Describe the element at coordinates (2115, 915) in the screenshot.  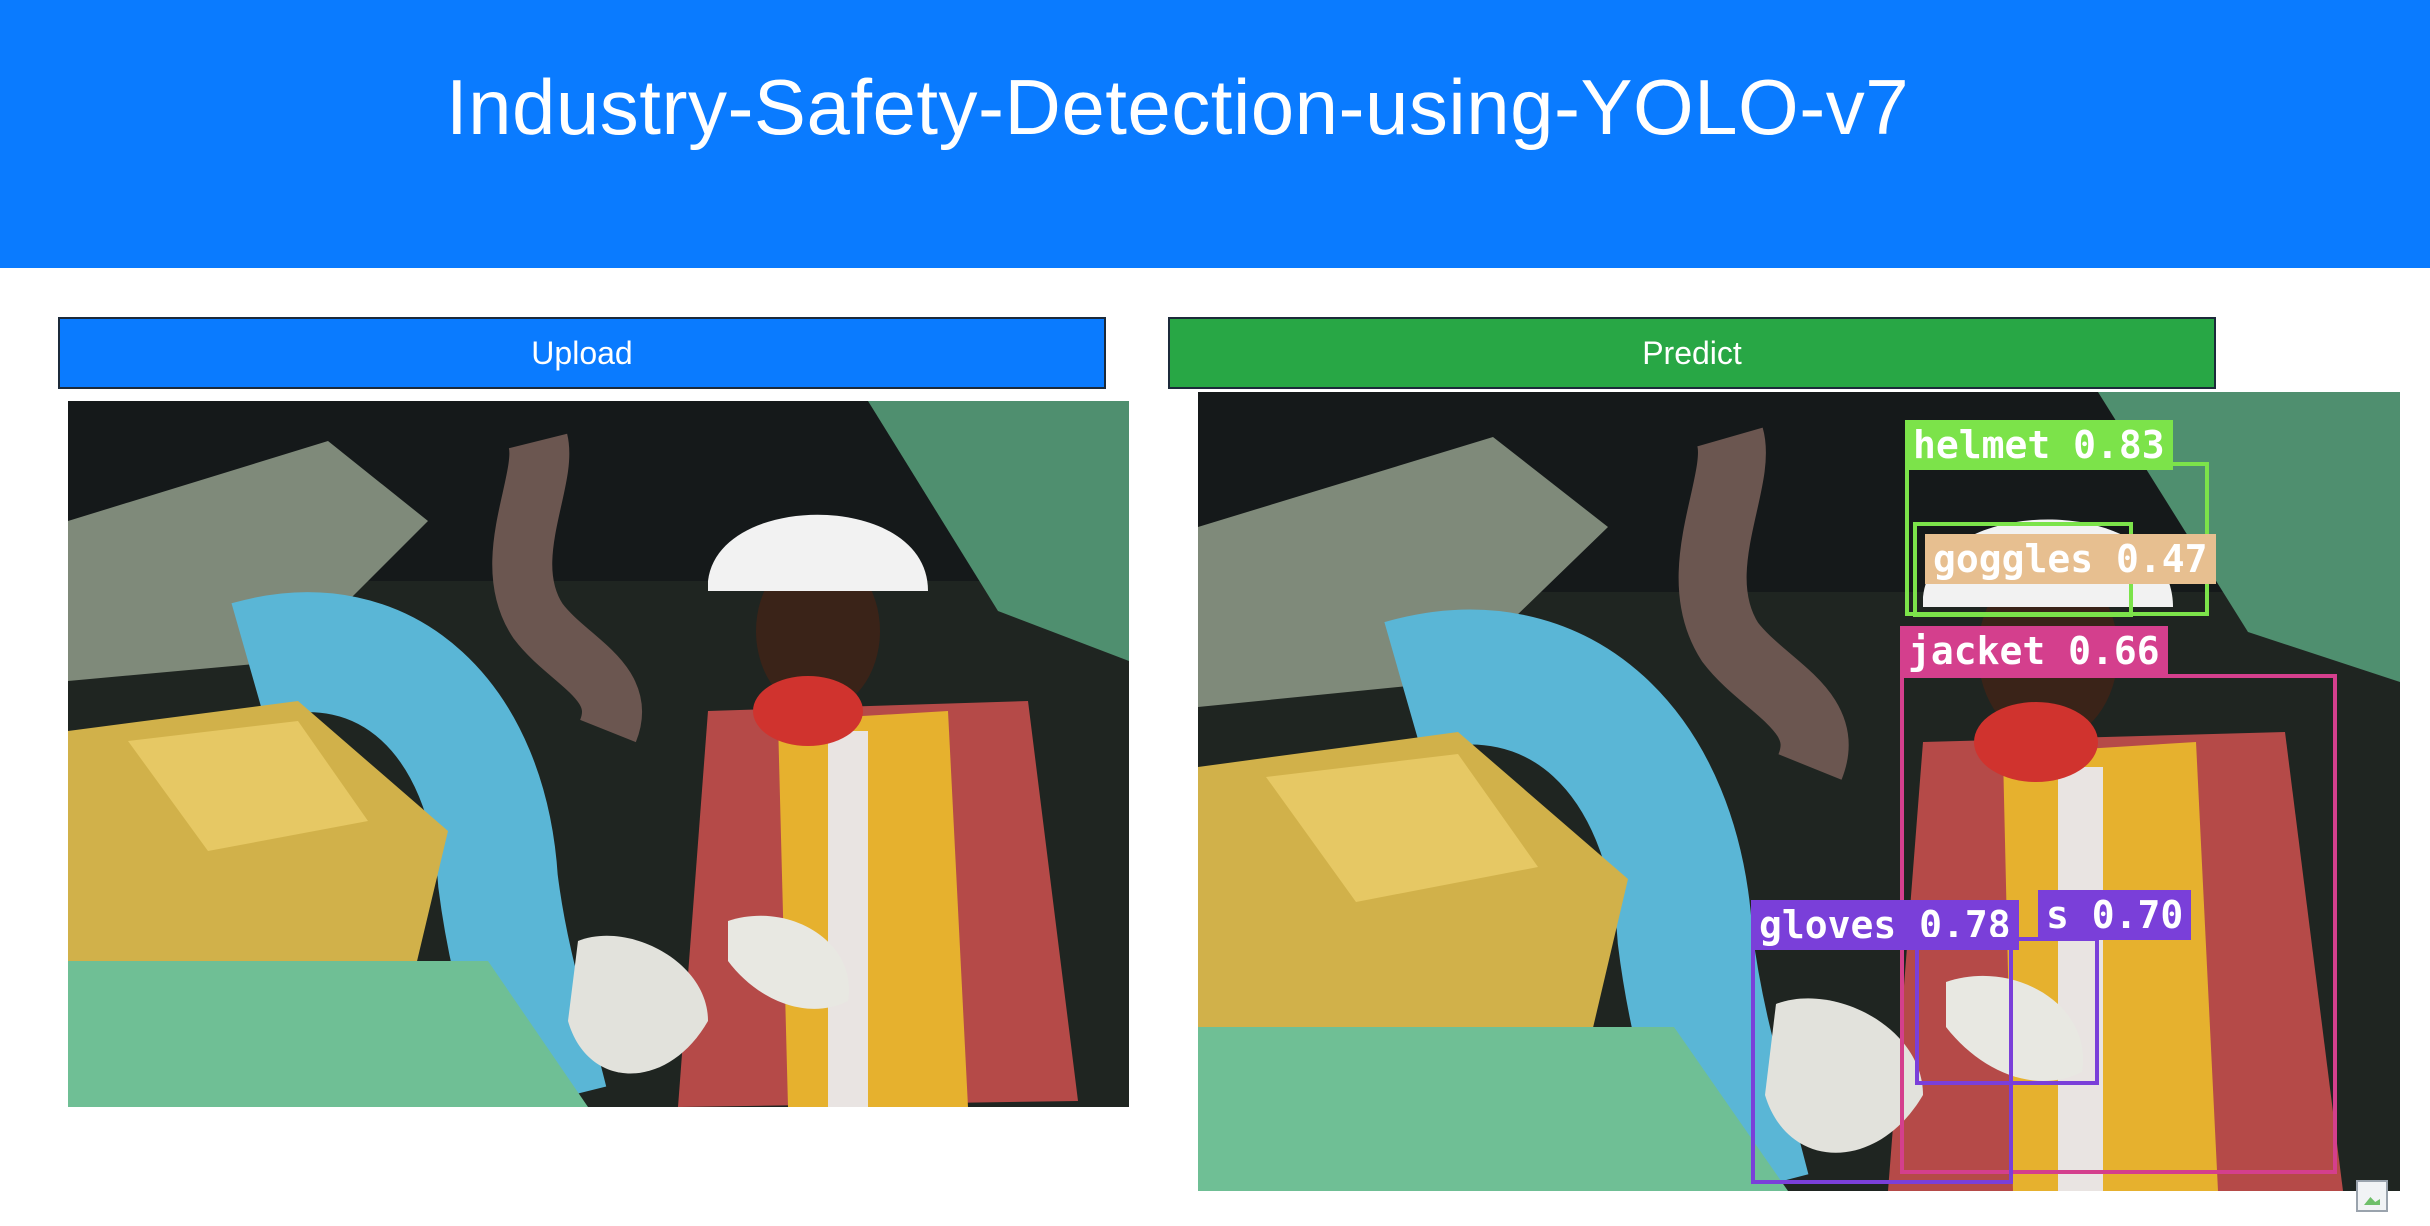
I see `detection-label-gloves-2: s 0.70` at that location.